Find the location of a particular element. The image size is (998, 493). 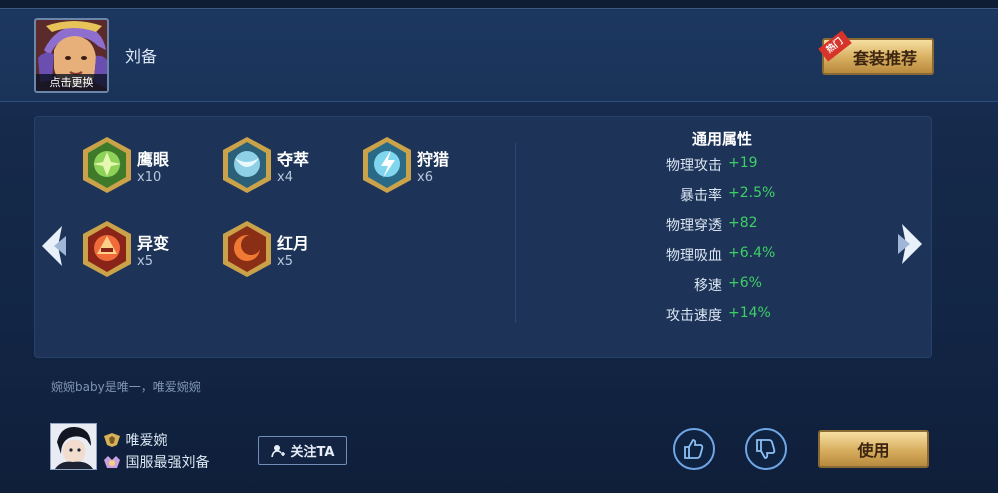

use-button: 使用 is located at coordinates (873, 449).